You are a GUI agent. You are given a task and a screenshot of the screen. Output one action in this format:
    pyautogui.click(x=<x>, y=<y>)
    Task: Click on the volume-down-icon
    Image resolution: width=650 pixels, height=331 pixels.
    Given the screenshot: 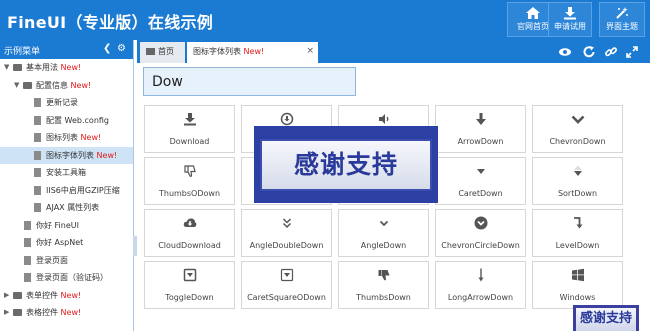 What is the action you would take?
    pyautogui.click(x=384, y=119)
    